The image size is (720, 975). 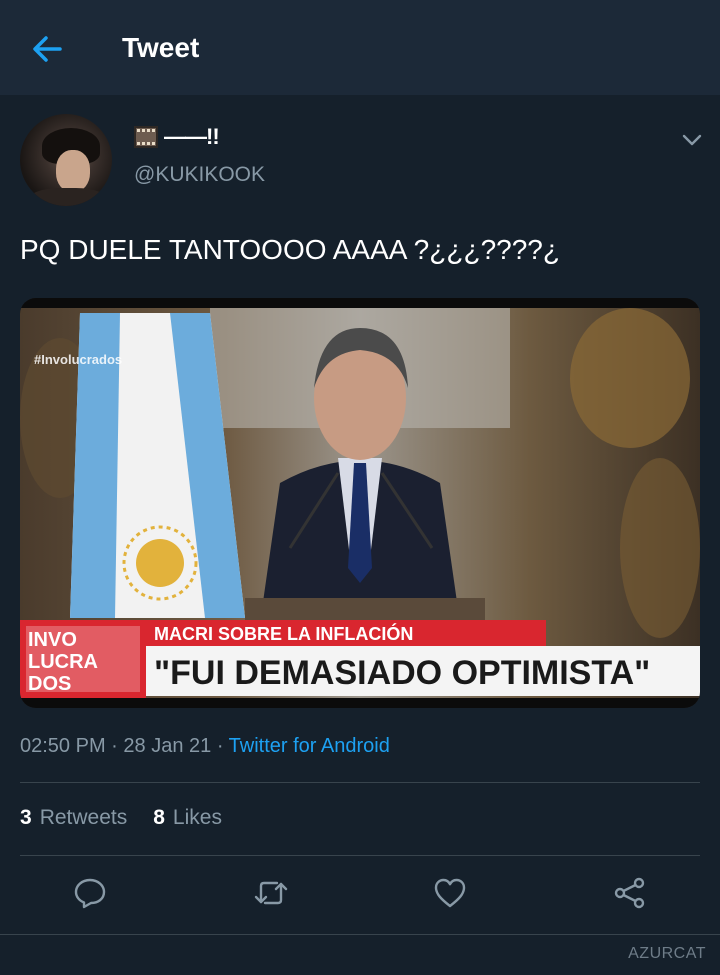 I want to click on page-title: Tweet, so click(x=161, y=47).